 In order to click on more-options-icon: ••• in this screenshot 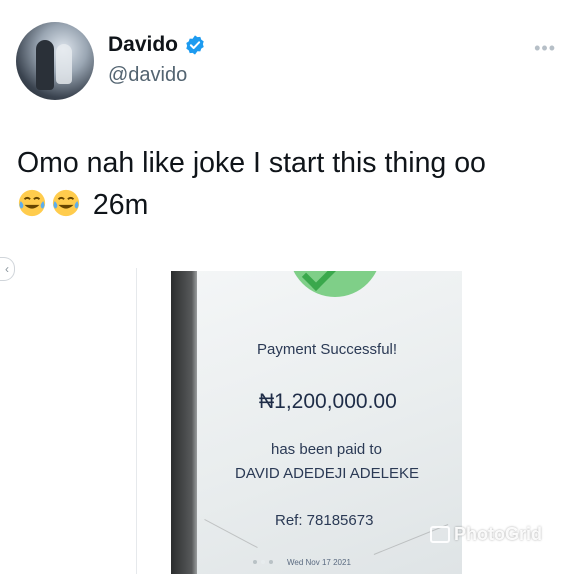, I will do `click(545, 48)`.